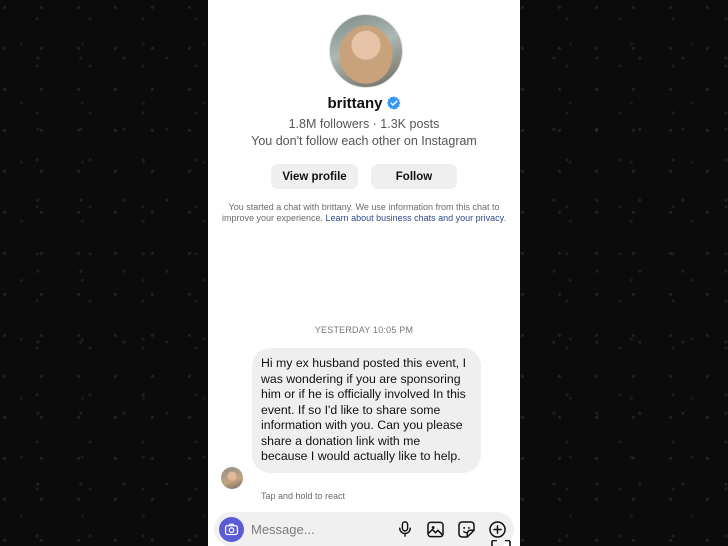 This screenshot has width=728, height=546. Describe the element at coordinates (501, 543) in the screenshot. I see `scan-corner-icon` at that location.